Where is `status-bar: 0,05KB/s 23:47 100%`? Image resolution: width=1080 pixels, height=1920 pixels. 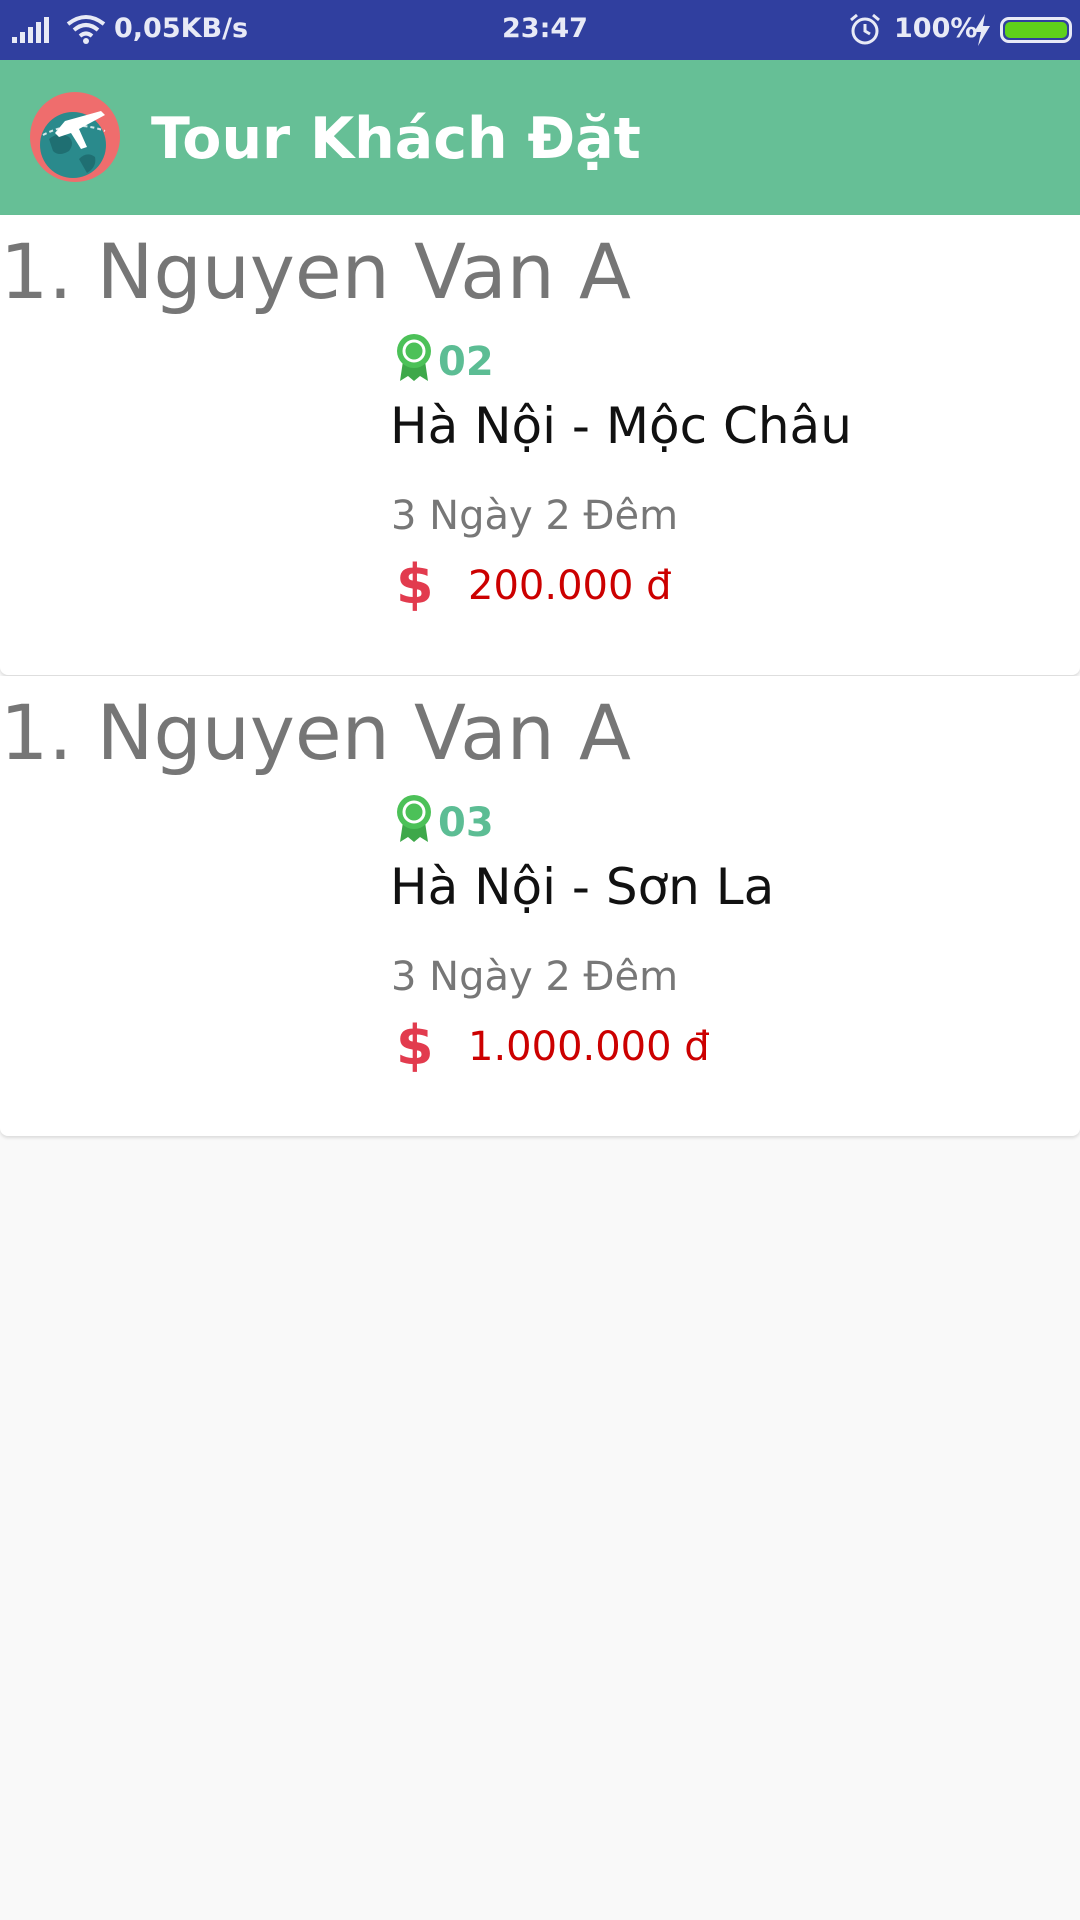 status-bar: 0,05KB/s 23:47 100% is located at coordinates (540, 30).